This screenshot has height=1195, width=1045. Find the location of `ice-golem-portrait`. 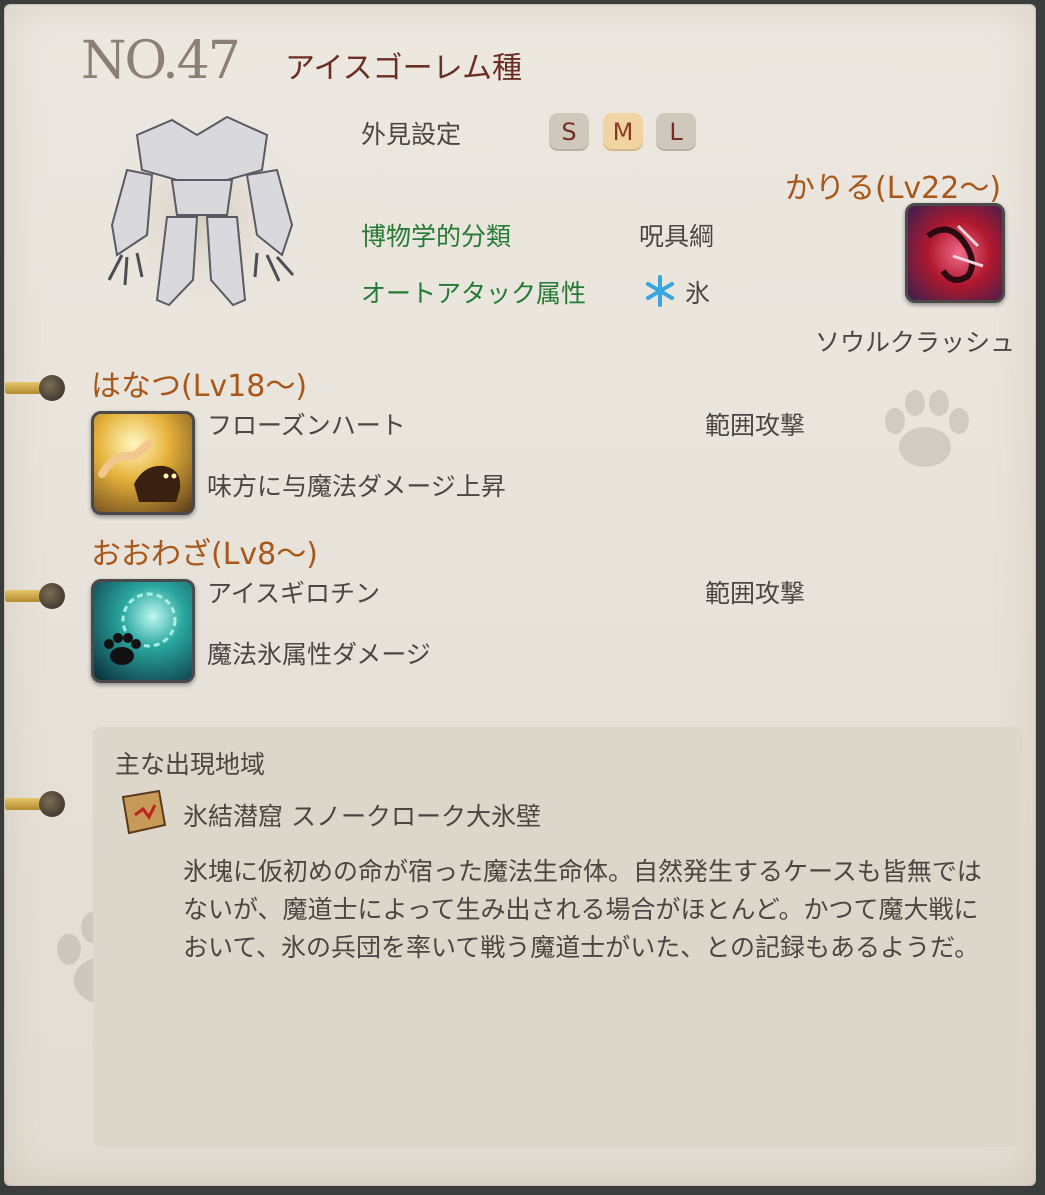

ice-golem-portrait is located at coordinates (202, 215).